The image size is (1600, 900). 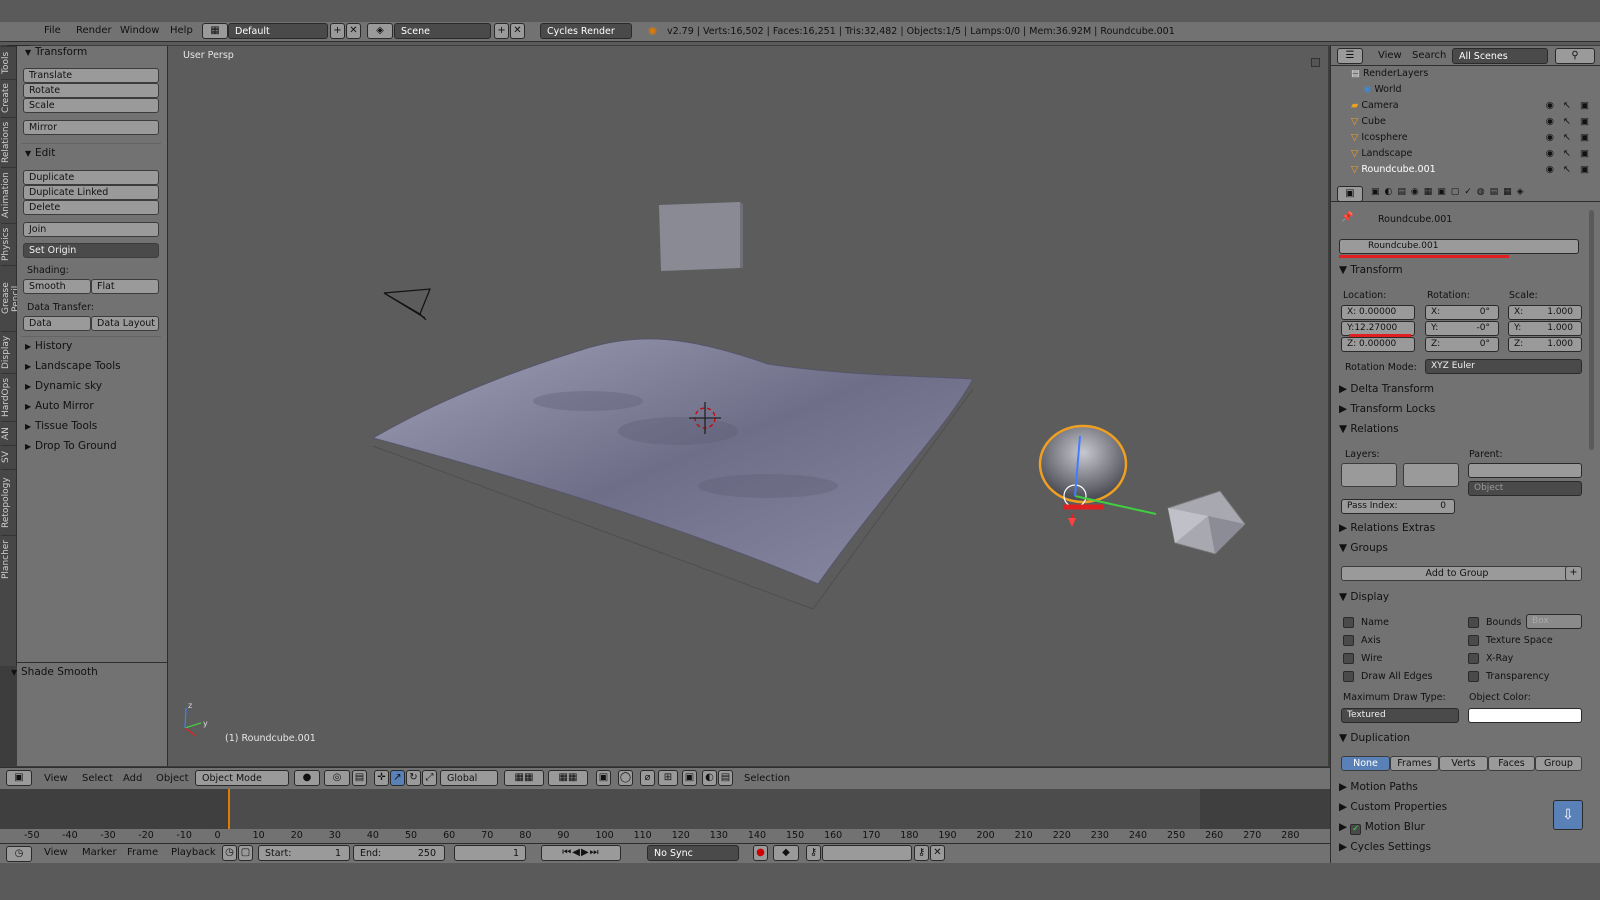 What do you see at coordinates (668, 778) in the screenshot?
I see `snap-target-icon: ⊞` at bounding box center [668, 778].